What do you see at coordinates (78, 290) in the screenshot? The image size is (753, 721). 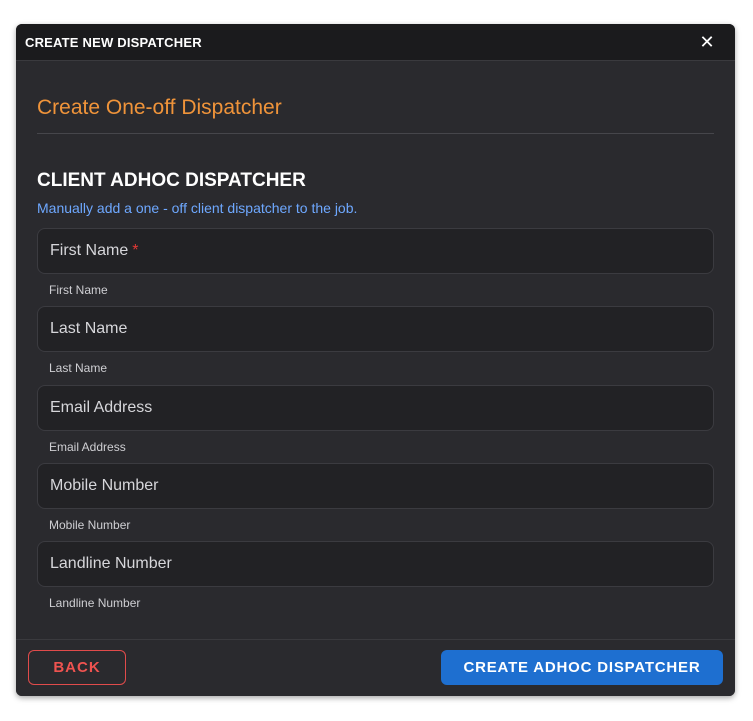 I see `first-name-helper: First Name` at bounding box center [78, 290].